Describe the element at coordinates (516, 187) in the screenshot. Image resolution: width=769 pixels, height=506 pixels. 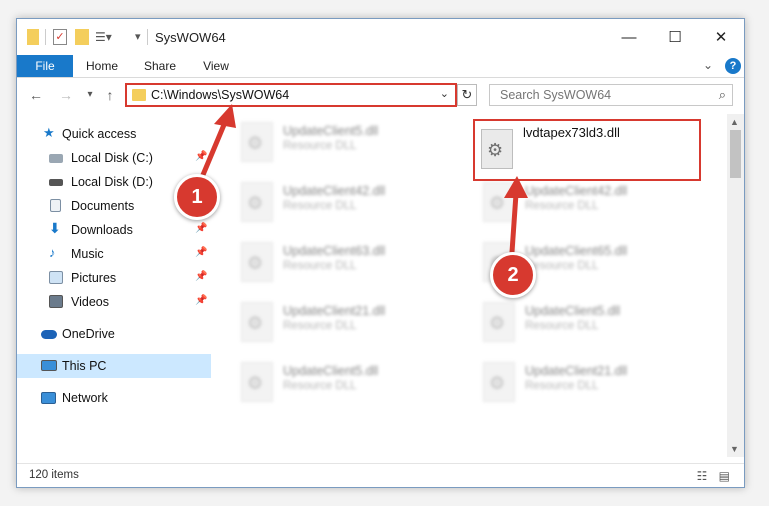
I see `arrow-2-head` at that location.